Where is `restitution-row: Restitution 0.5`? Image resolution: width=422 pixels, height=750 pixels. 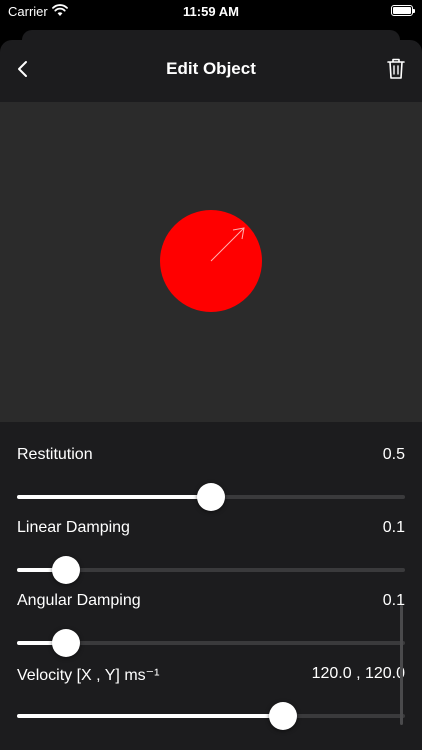
restitution-row: Restitution 0.5 is located at coordinates (211, 466).